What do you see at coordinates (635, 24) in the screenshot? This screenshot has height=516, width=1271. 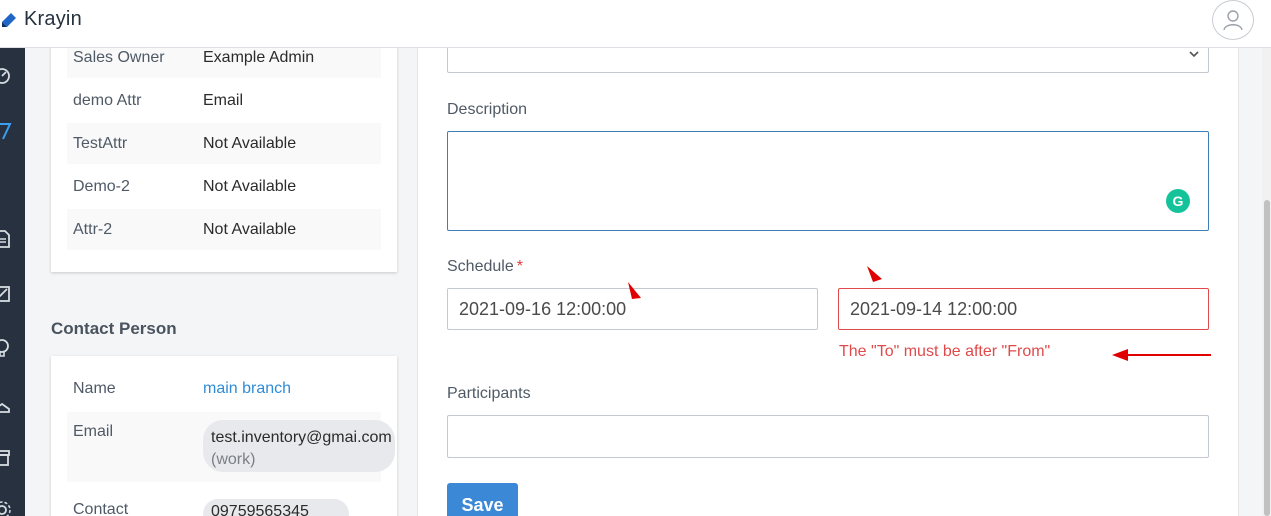 I see `top-header: Krayin` at bounding box center [635, 24].